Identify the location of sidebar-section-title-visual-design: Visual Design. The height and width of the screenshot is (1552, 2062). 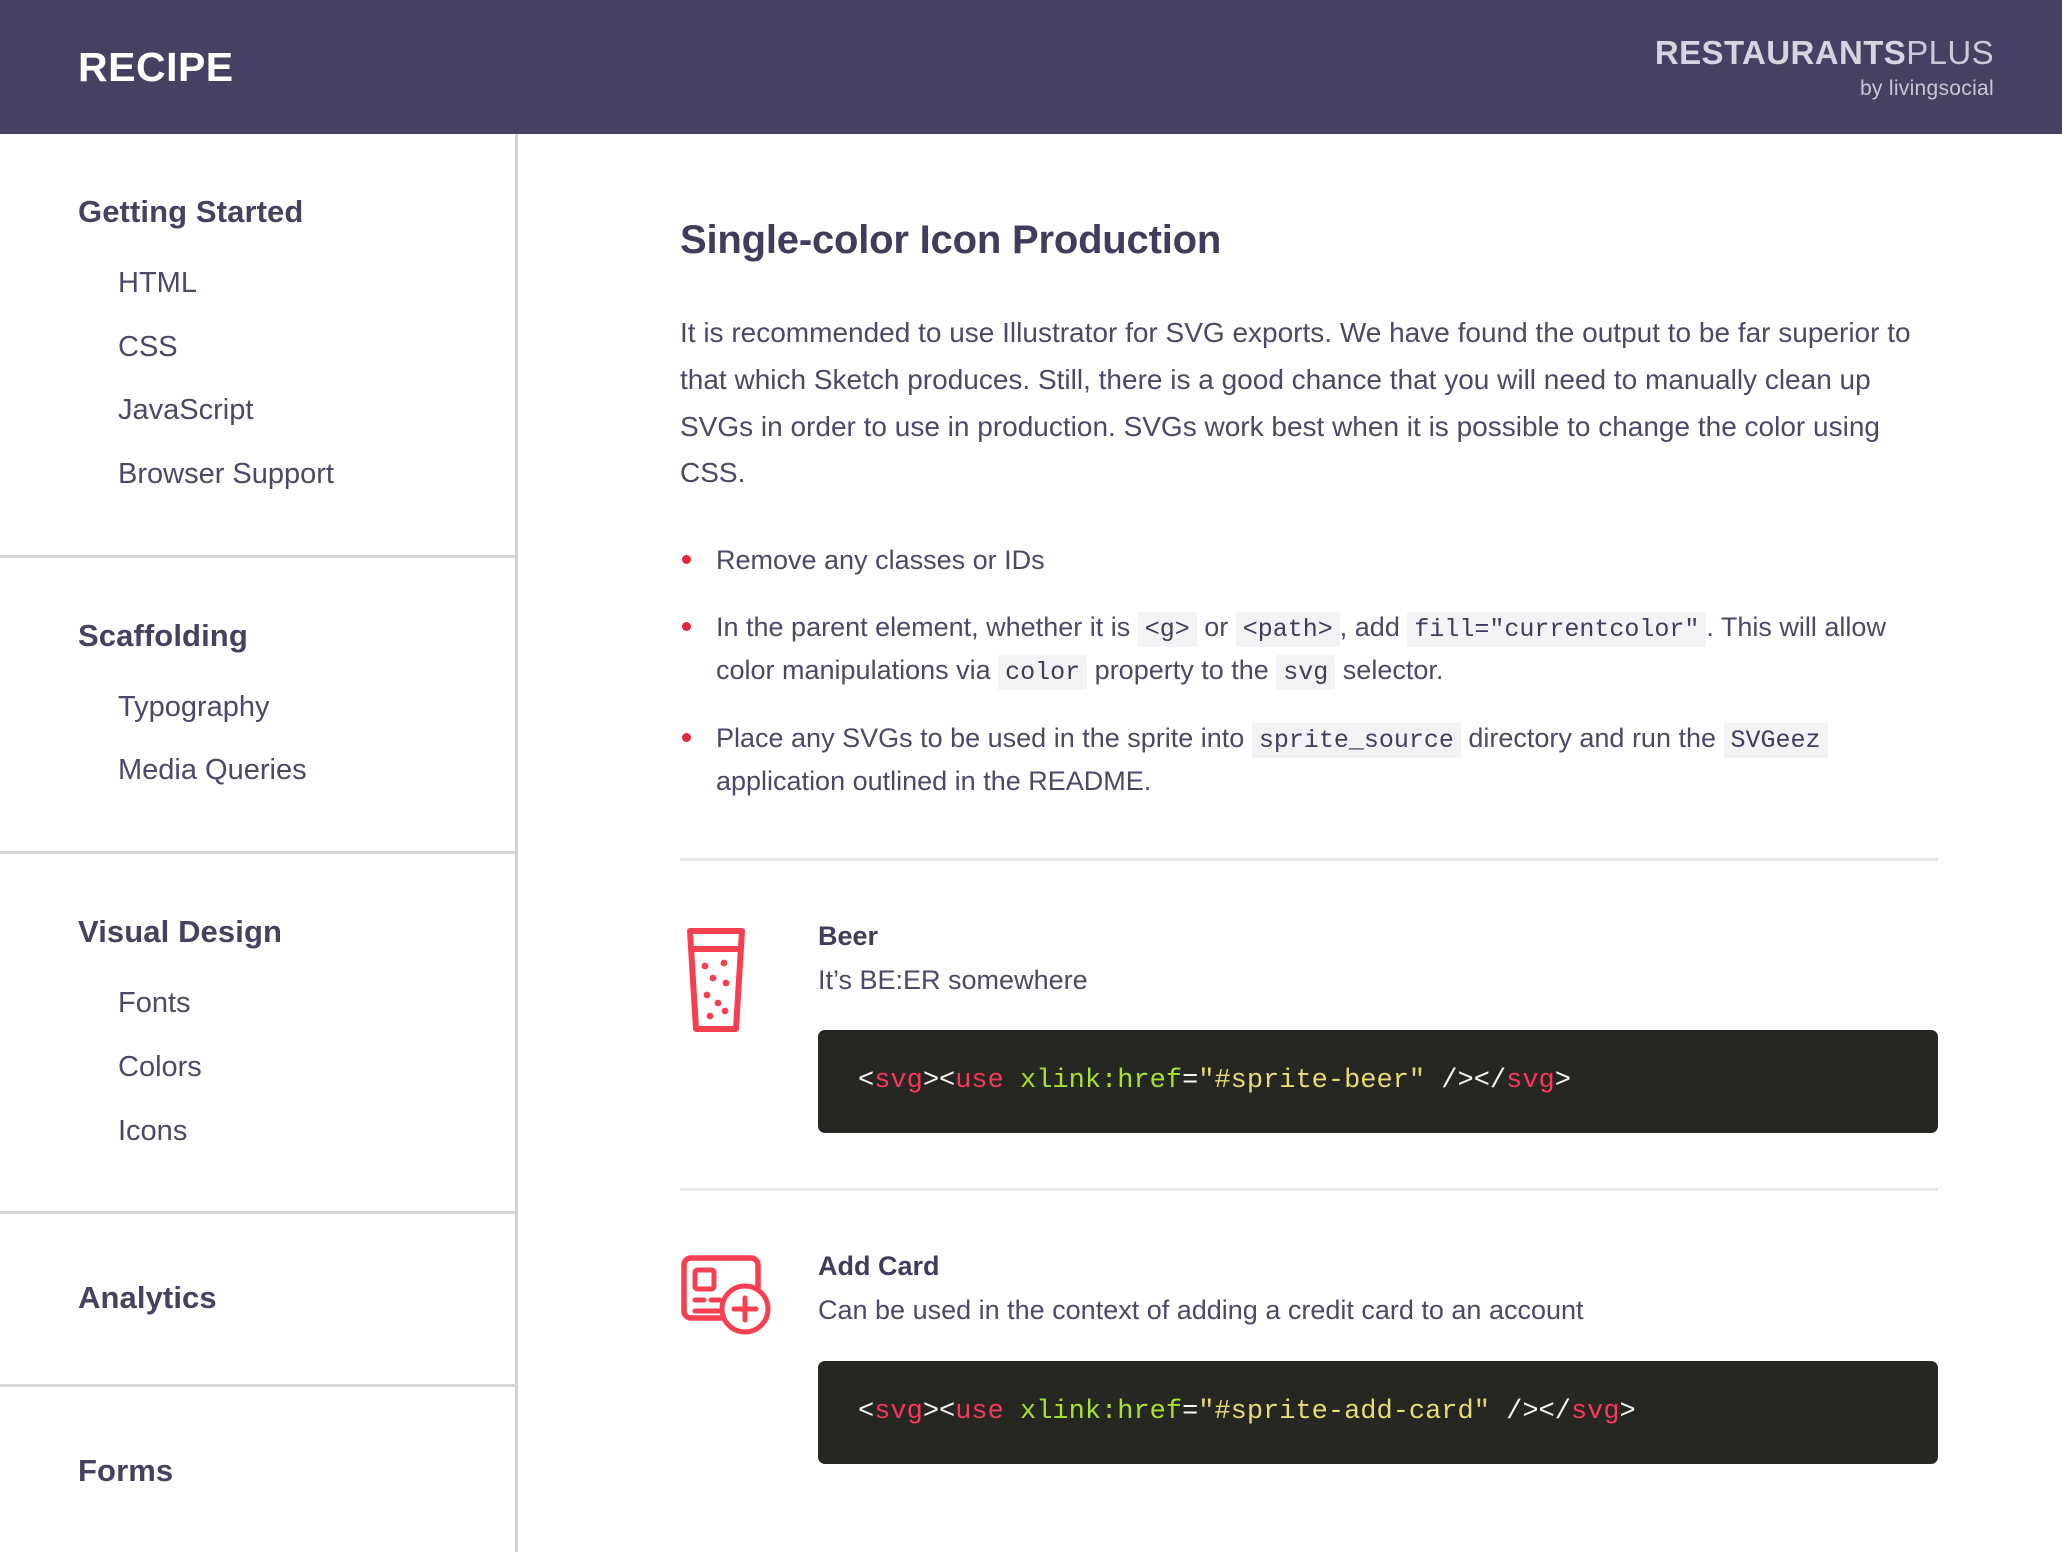
(257, 923).